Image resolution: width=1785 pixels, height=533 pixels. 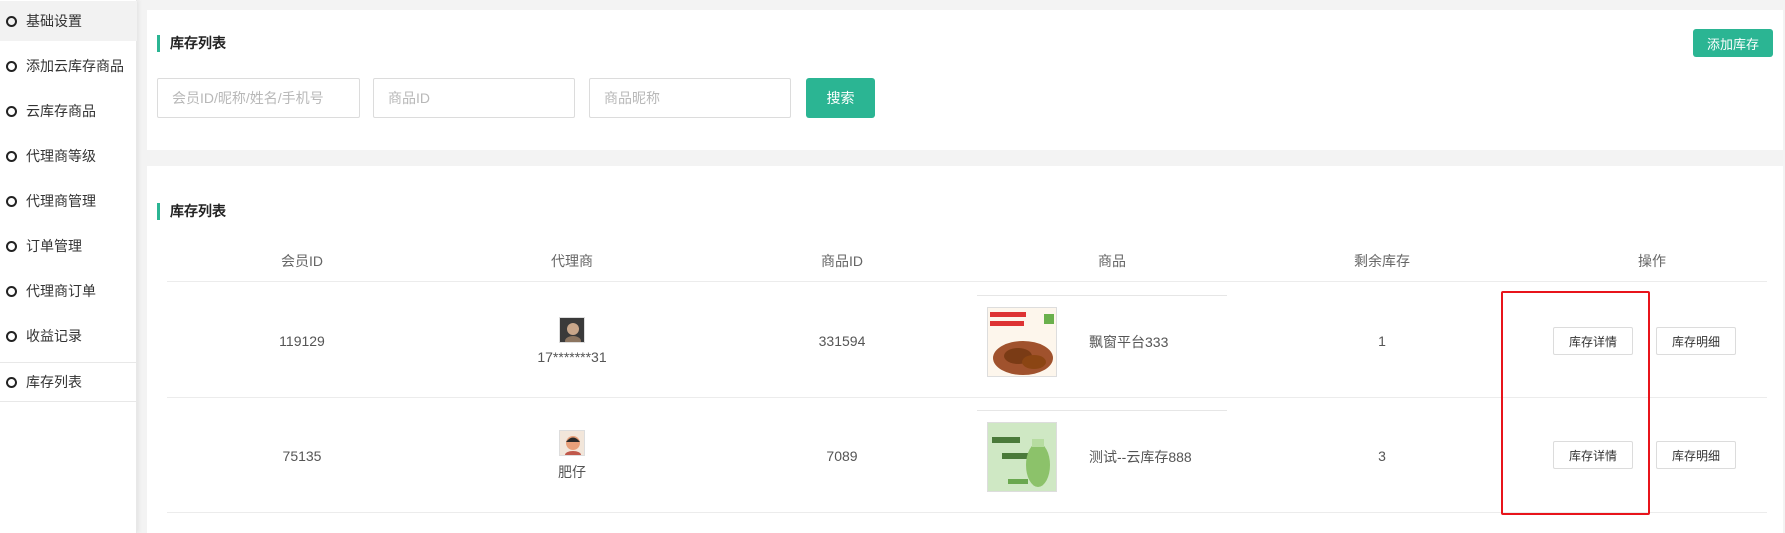 I want to click on column-header-remaining-stock: 剩余库存, so click(x=1382, y=261).